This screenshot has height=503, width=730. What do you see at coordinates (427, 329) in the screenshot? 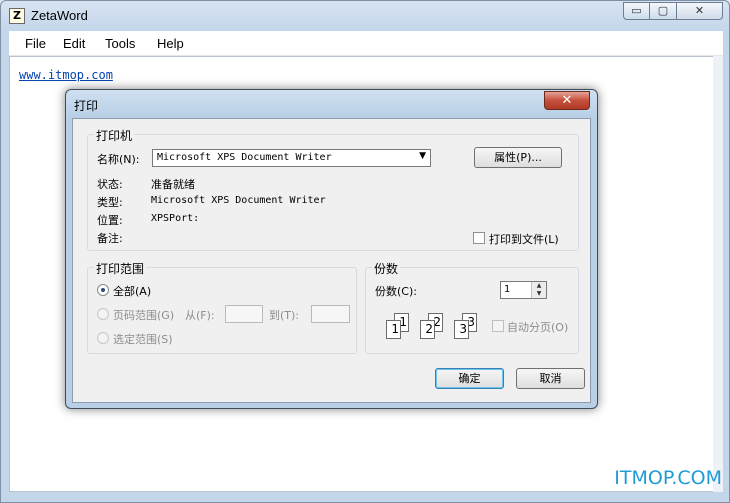
I see `page-icon: 2` at bounding box center [427, 329].